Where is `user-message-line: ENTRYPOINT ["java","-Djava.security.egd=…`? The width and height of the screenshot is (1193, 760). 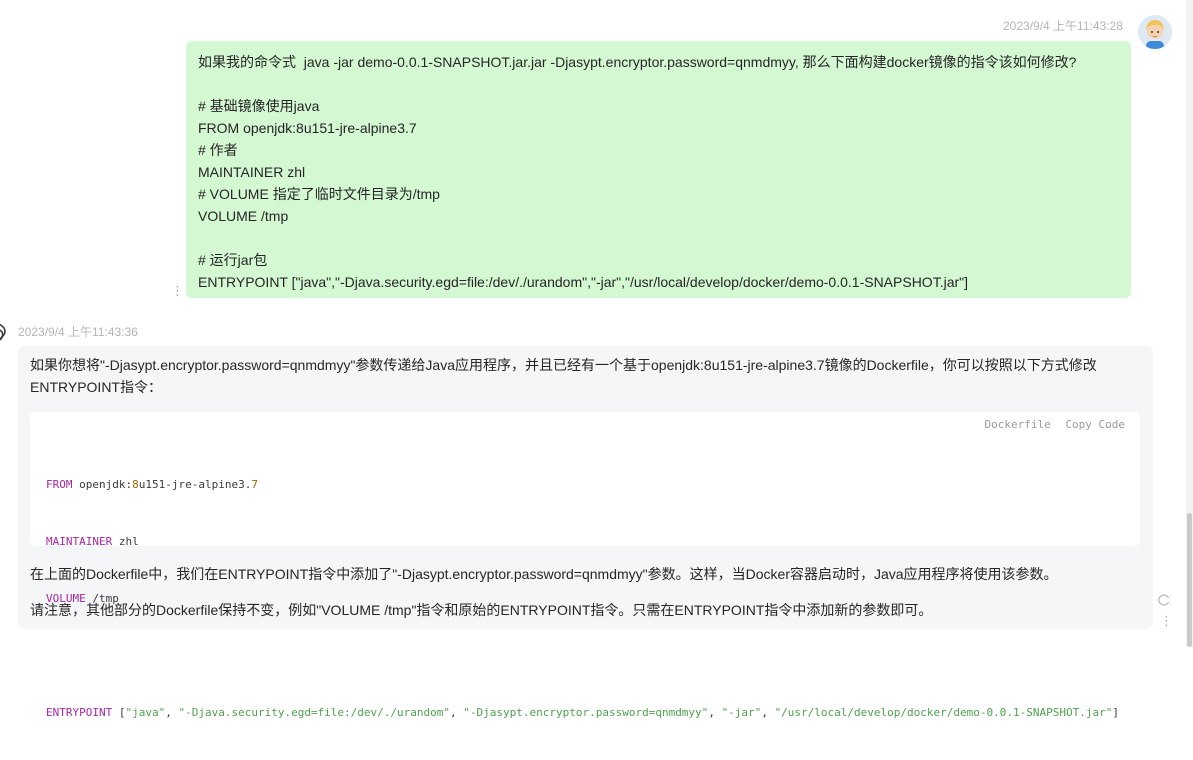 user-message-line: ENTRYPOINT ["java","-Djava.security.egd=… is located at coordinates (583, 282).